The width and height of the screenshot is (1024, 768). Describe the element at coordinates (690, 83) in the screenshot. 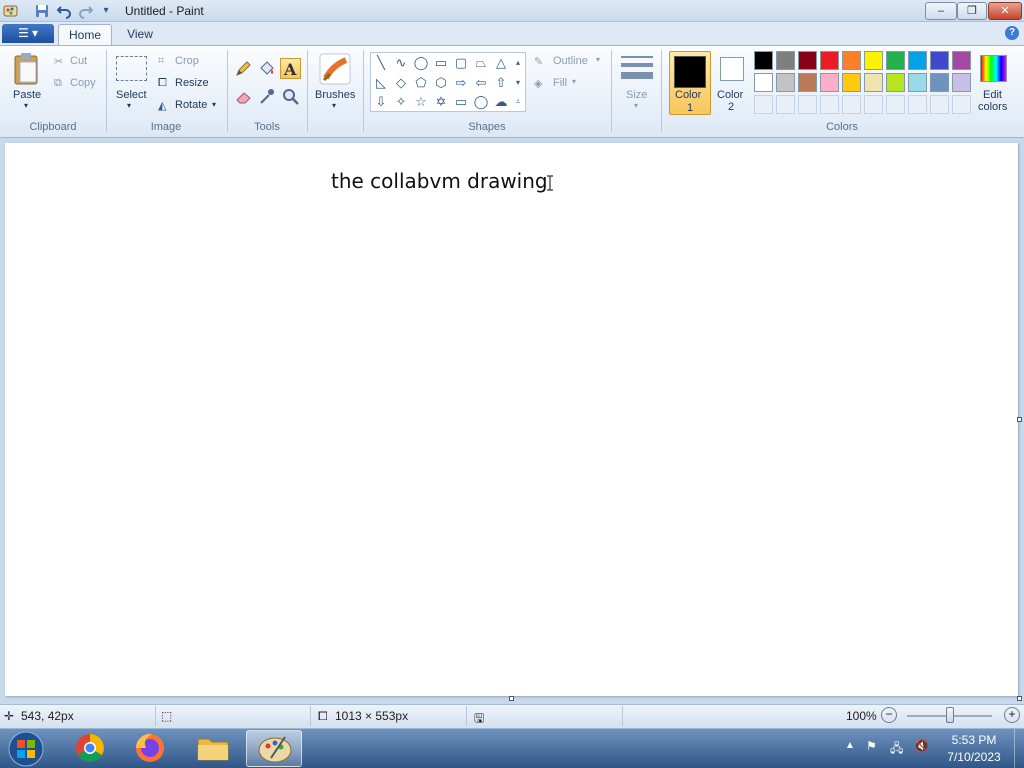

I see `color1-button: Color 1` at that location.